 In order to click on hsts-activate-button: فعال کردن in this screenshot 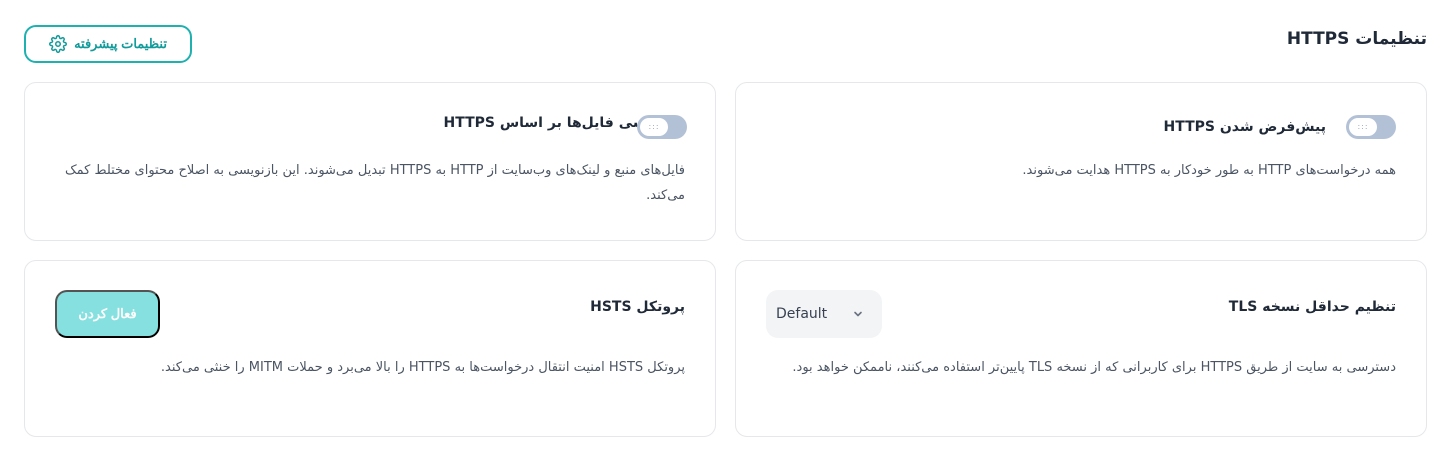, I will do `click(107, 314)`.